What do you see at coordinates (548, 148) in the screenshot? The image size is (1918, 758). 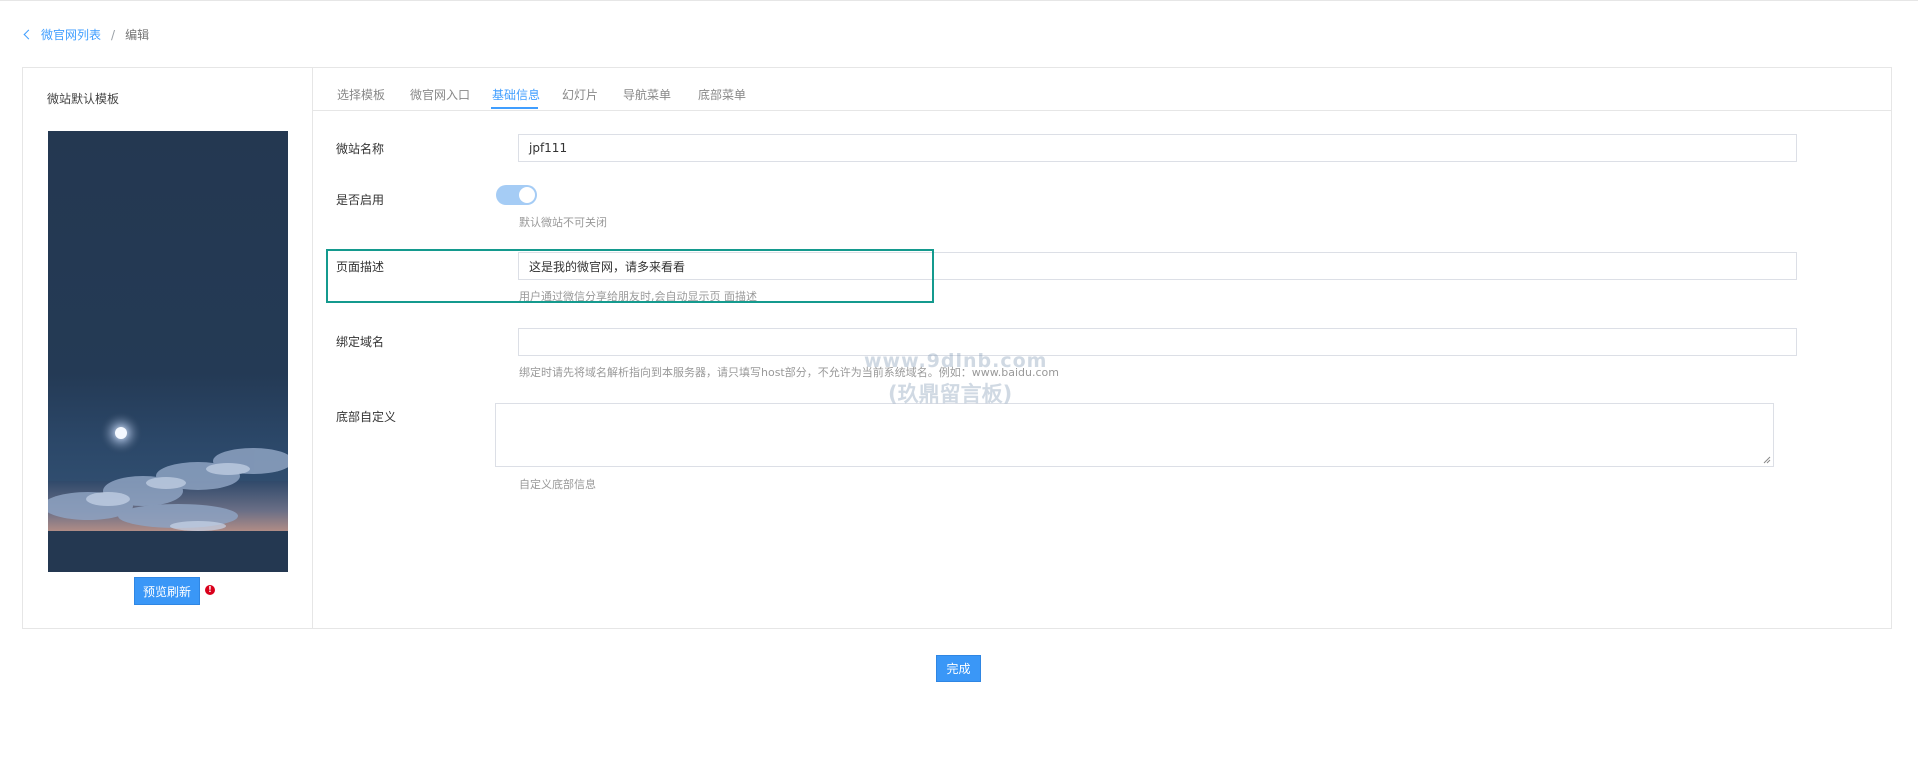 I see `site-name-value: jpf111` at bounding box center [548, 148].